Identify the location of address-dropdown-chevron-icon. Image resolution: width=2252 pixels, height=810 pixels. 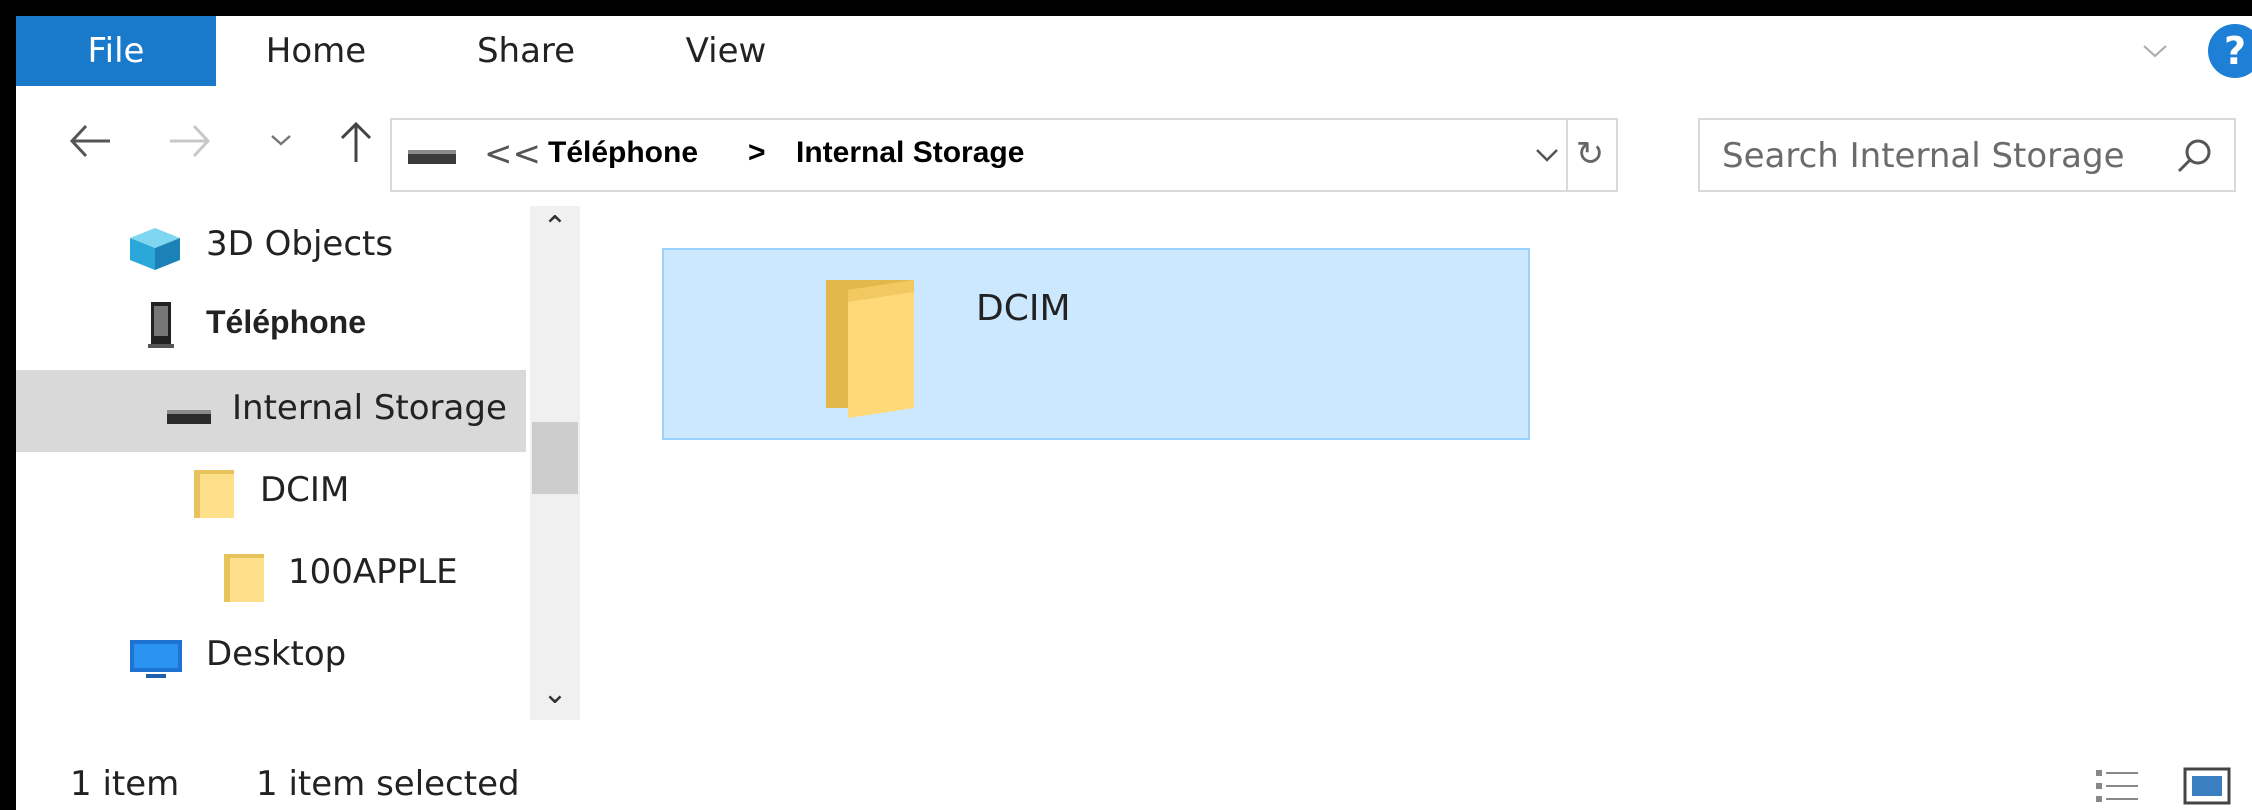
(1547, 155).